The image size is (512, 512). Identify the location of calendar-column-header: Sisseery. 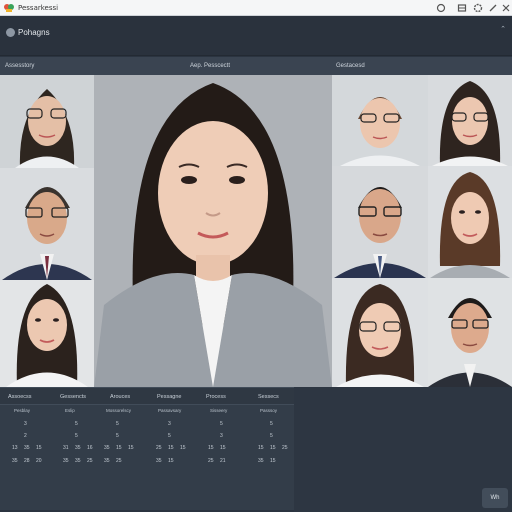
(219, 410).